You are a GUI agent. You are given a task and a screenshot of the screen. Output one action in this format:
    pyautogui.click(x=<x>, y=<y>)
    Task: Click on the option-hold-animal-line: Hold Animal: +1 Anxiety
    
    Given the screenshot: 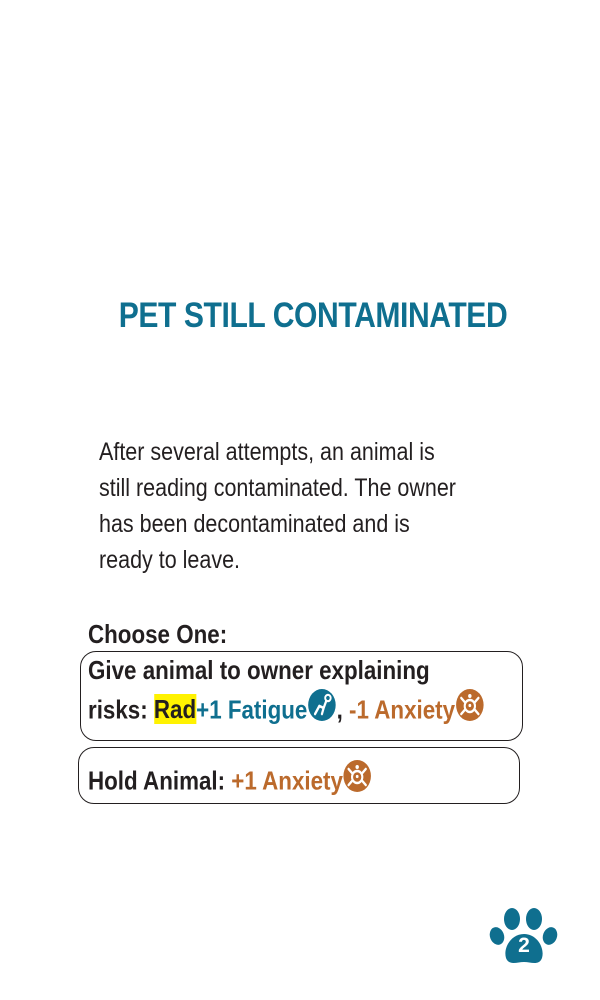 What is the action you would take?
    pyautogui.click(x=230, y=781)
    